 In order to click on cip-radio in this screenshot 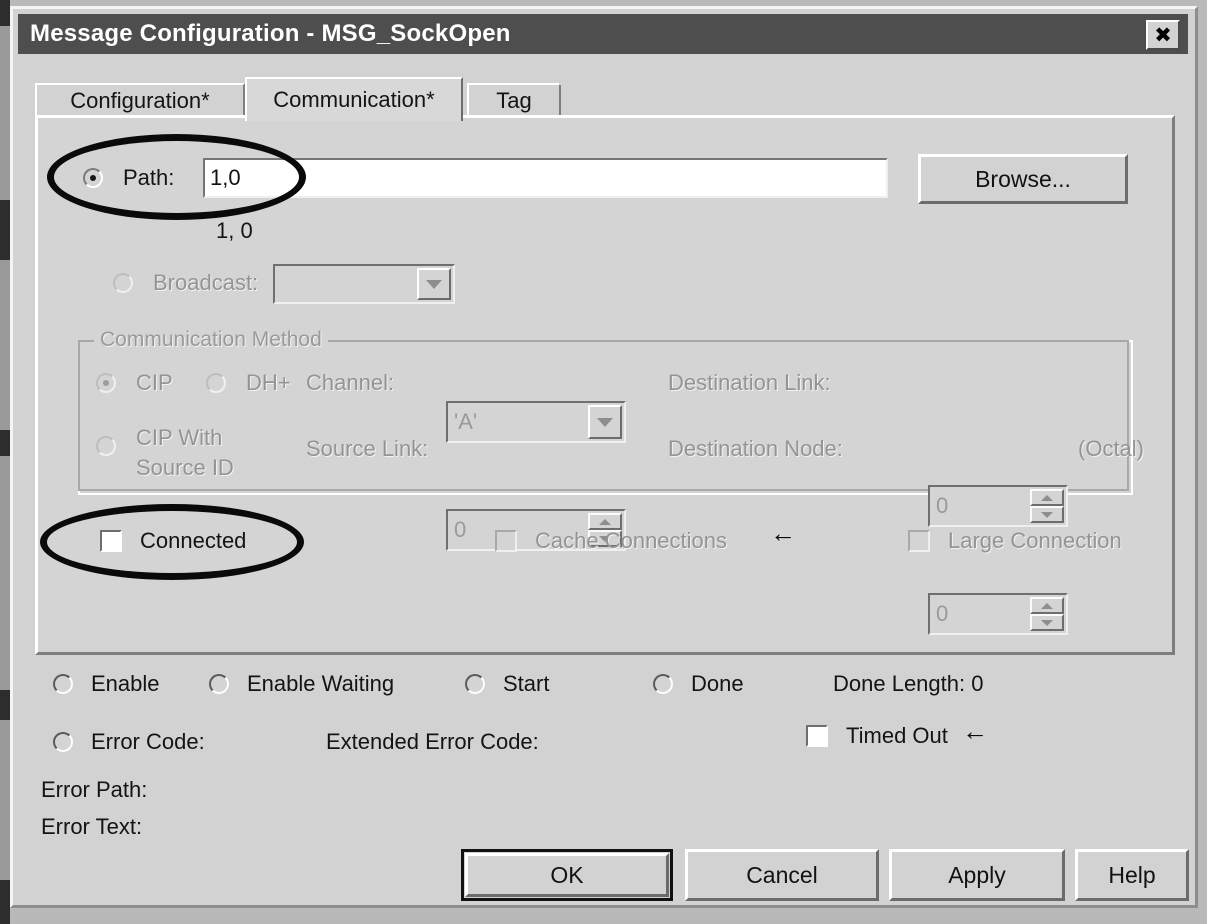, I will do `click(106, 385)`.